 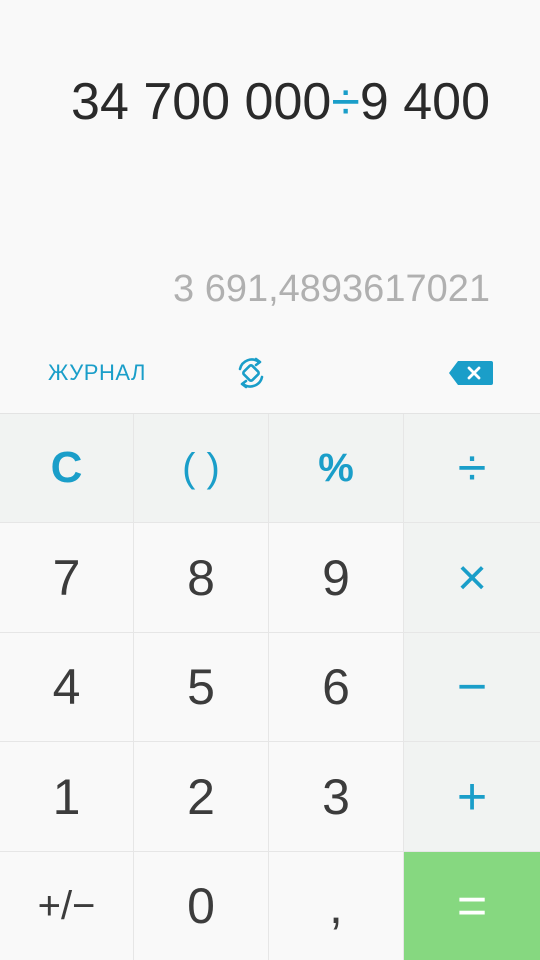 What do you see at coordinates (67, 906) in the screenshot?
I see `sign-toggle-button: +/−` at bounding box center [67, 906].